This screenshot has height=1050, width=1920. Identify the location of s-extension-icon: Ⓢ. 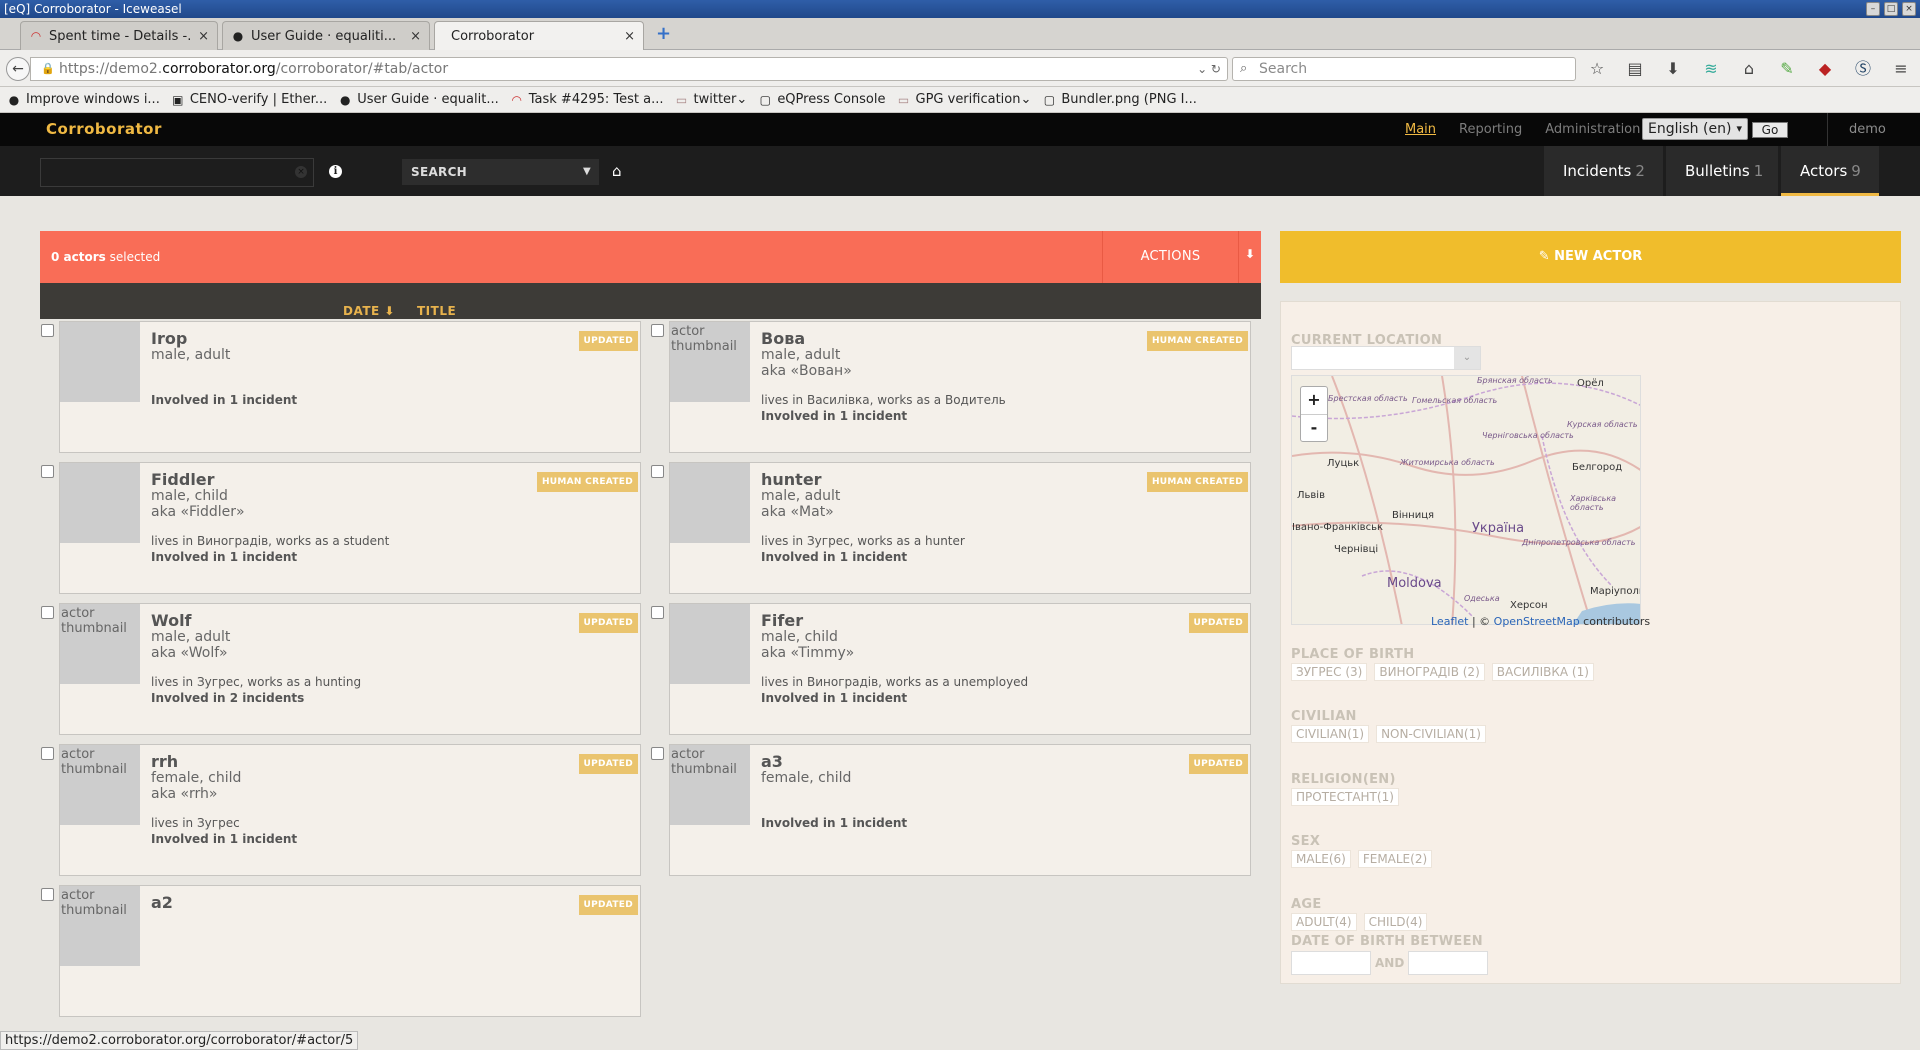
(1863, 69).